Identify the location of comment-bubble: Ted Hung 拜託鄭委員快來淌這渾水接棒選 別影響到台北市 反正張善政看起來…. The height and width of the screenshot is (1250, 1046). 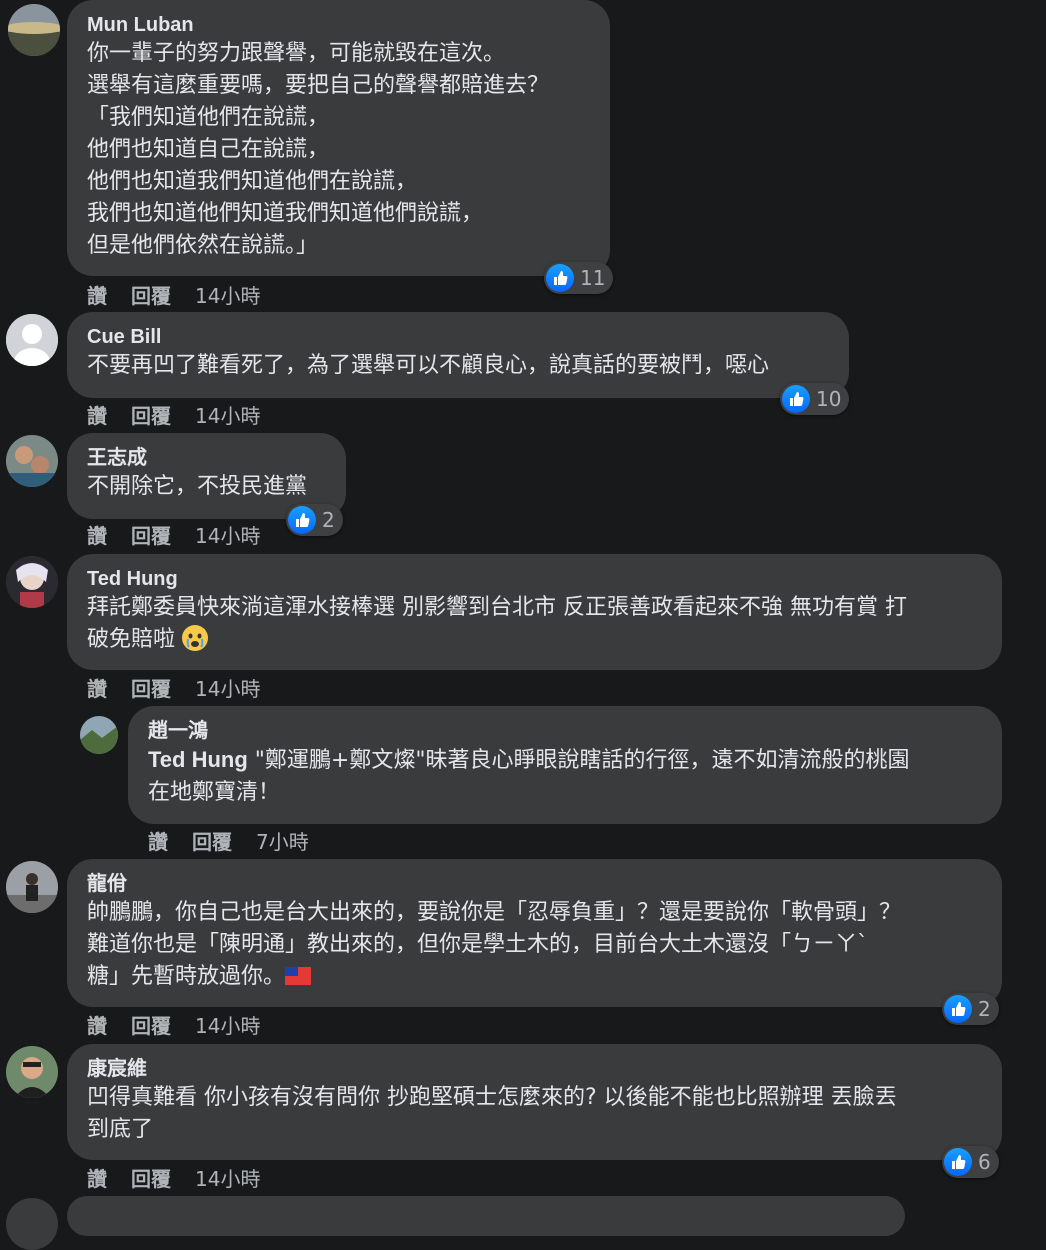
(534, 612).